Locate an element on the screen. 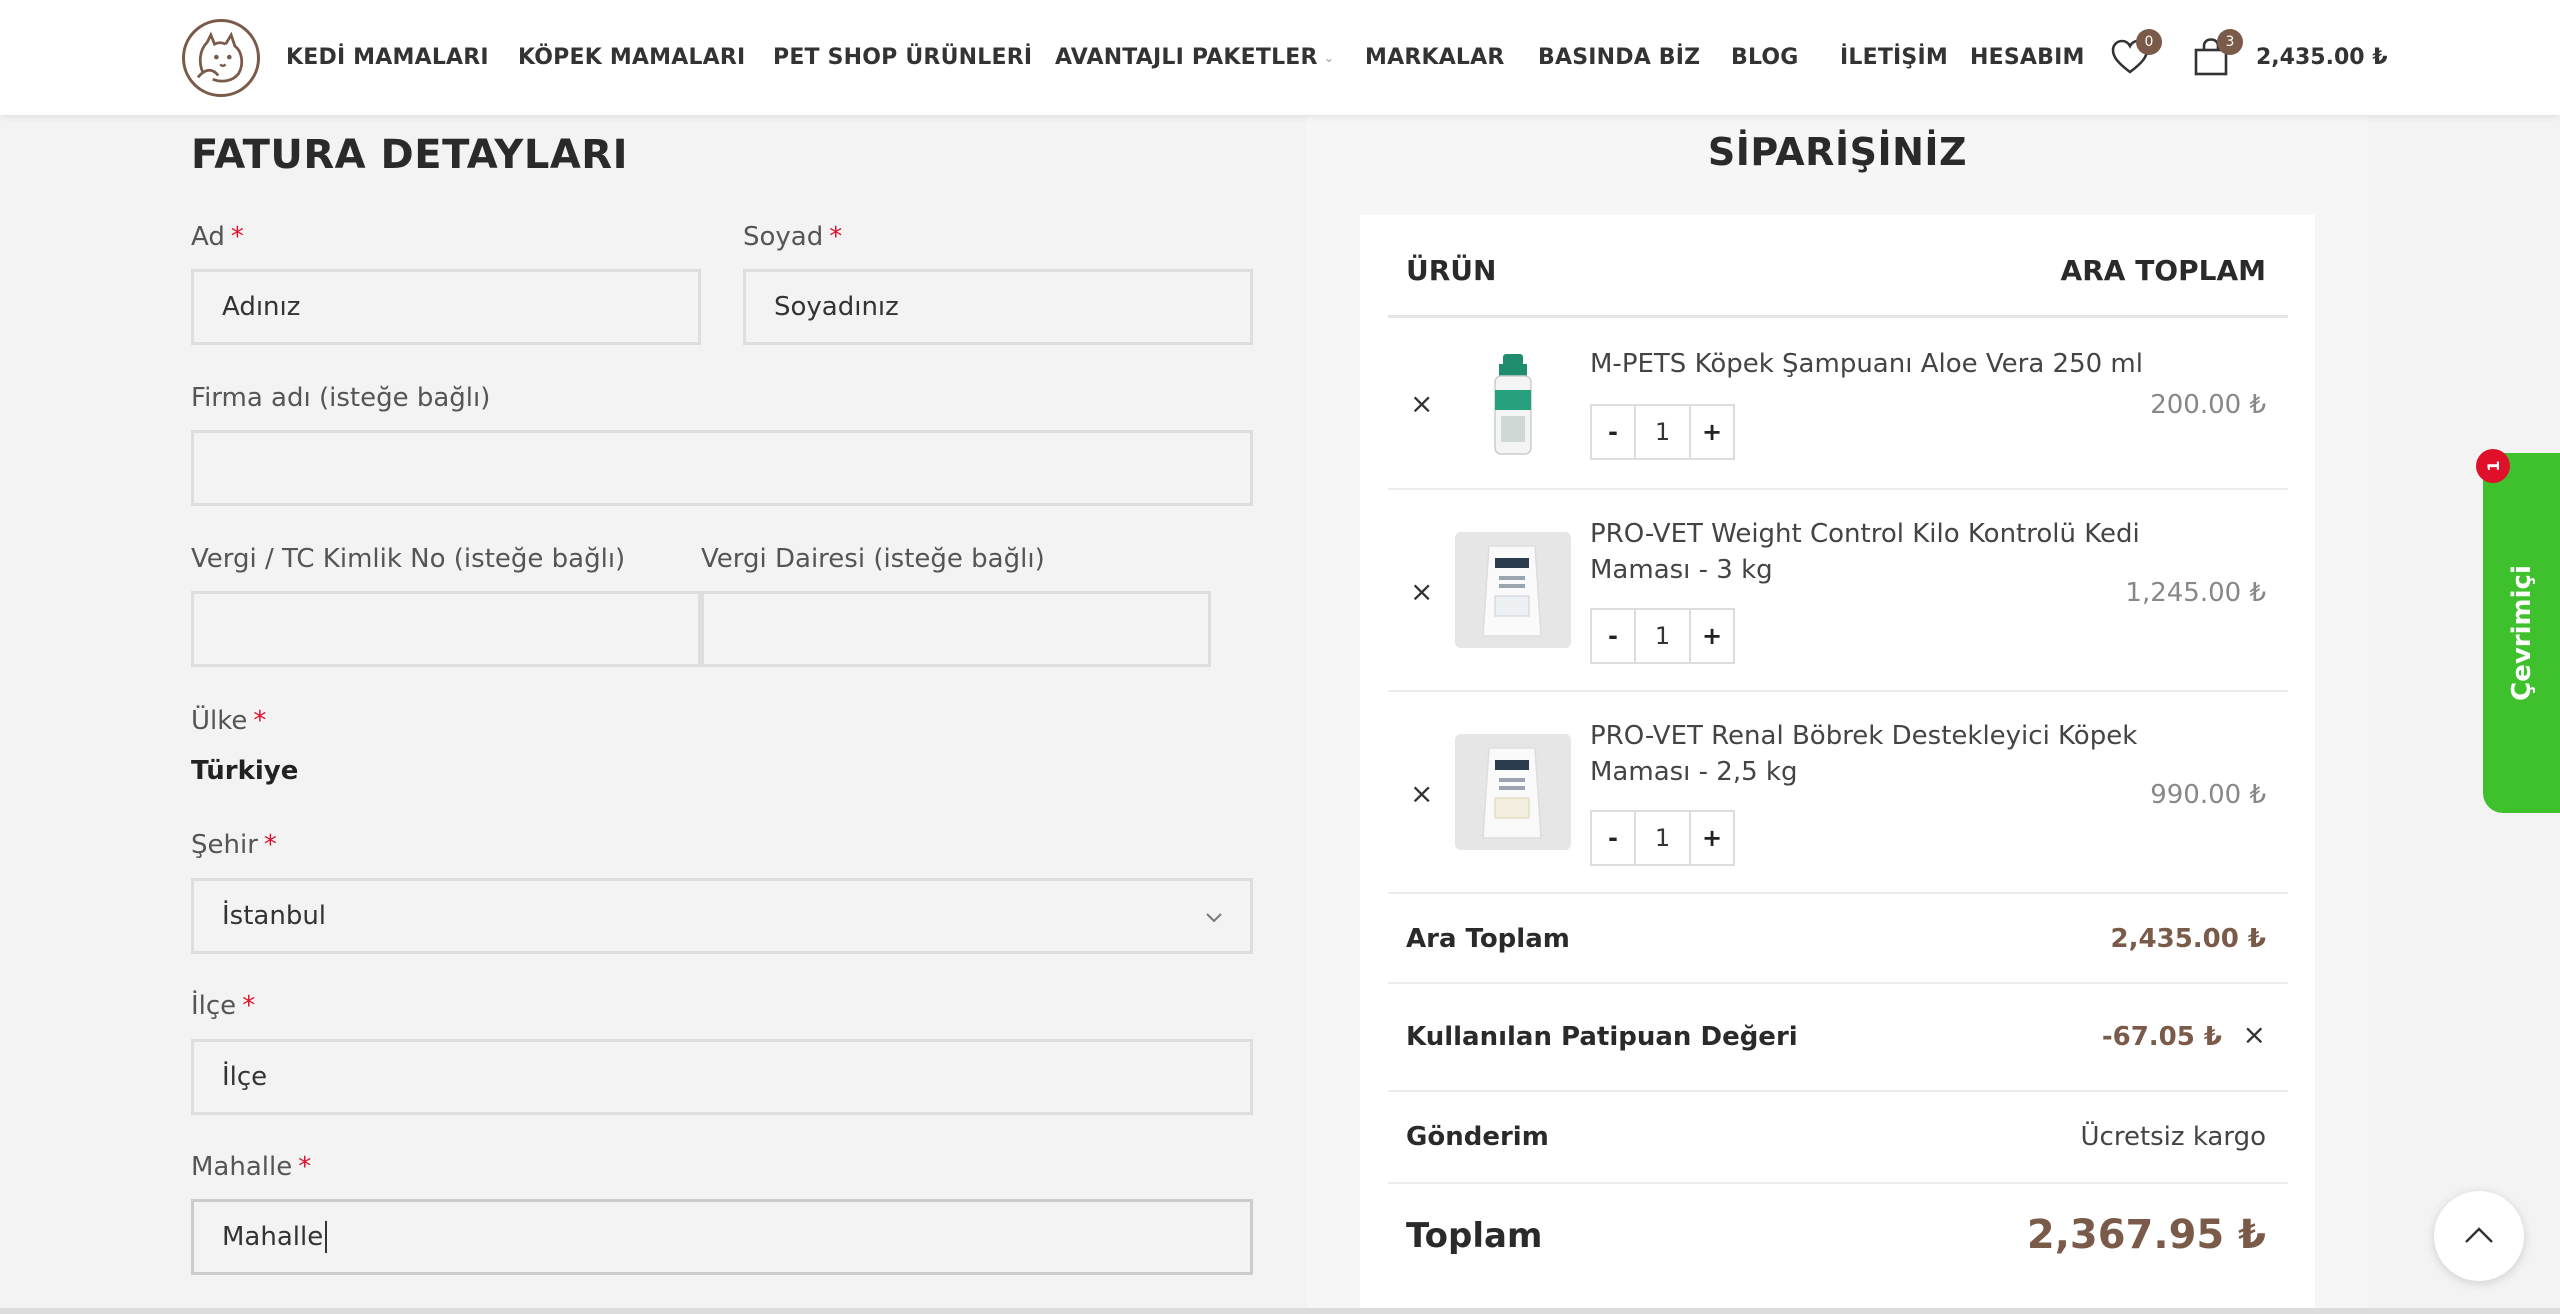 Image resolution: width=2560 pixels, height=1314 pixels. item-price: 1,245.00 ₺ is located at coordinates (2195, 593).